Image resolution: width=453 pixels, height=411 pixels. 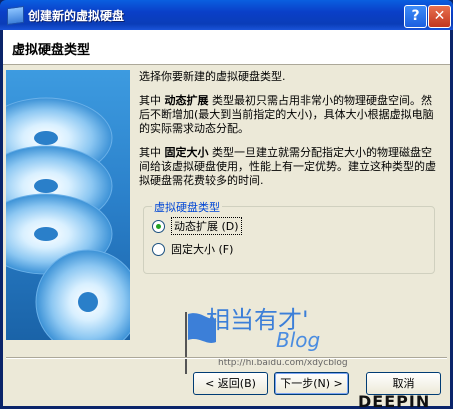 I want to click on radio-dynamic-label: 动态扩展 (D), so click(x=206, y=226).